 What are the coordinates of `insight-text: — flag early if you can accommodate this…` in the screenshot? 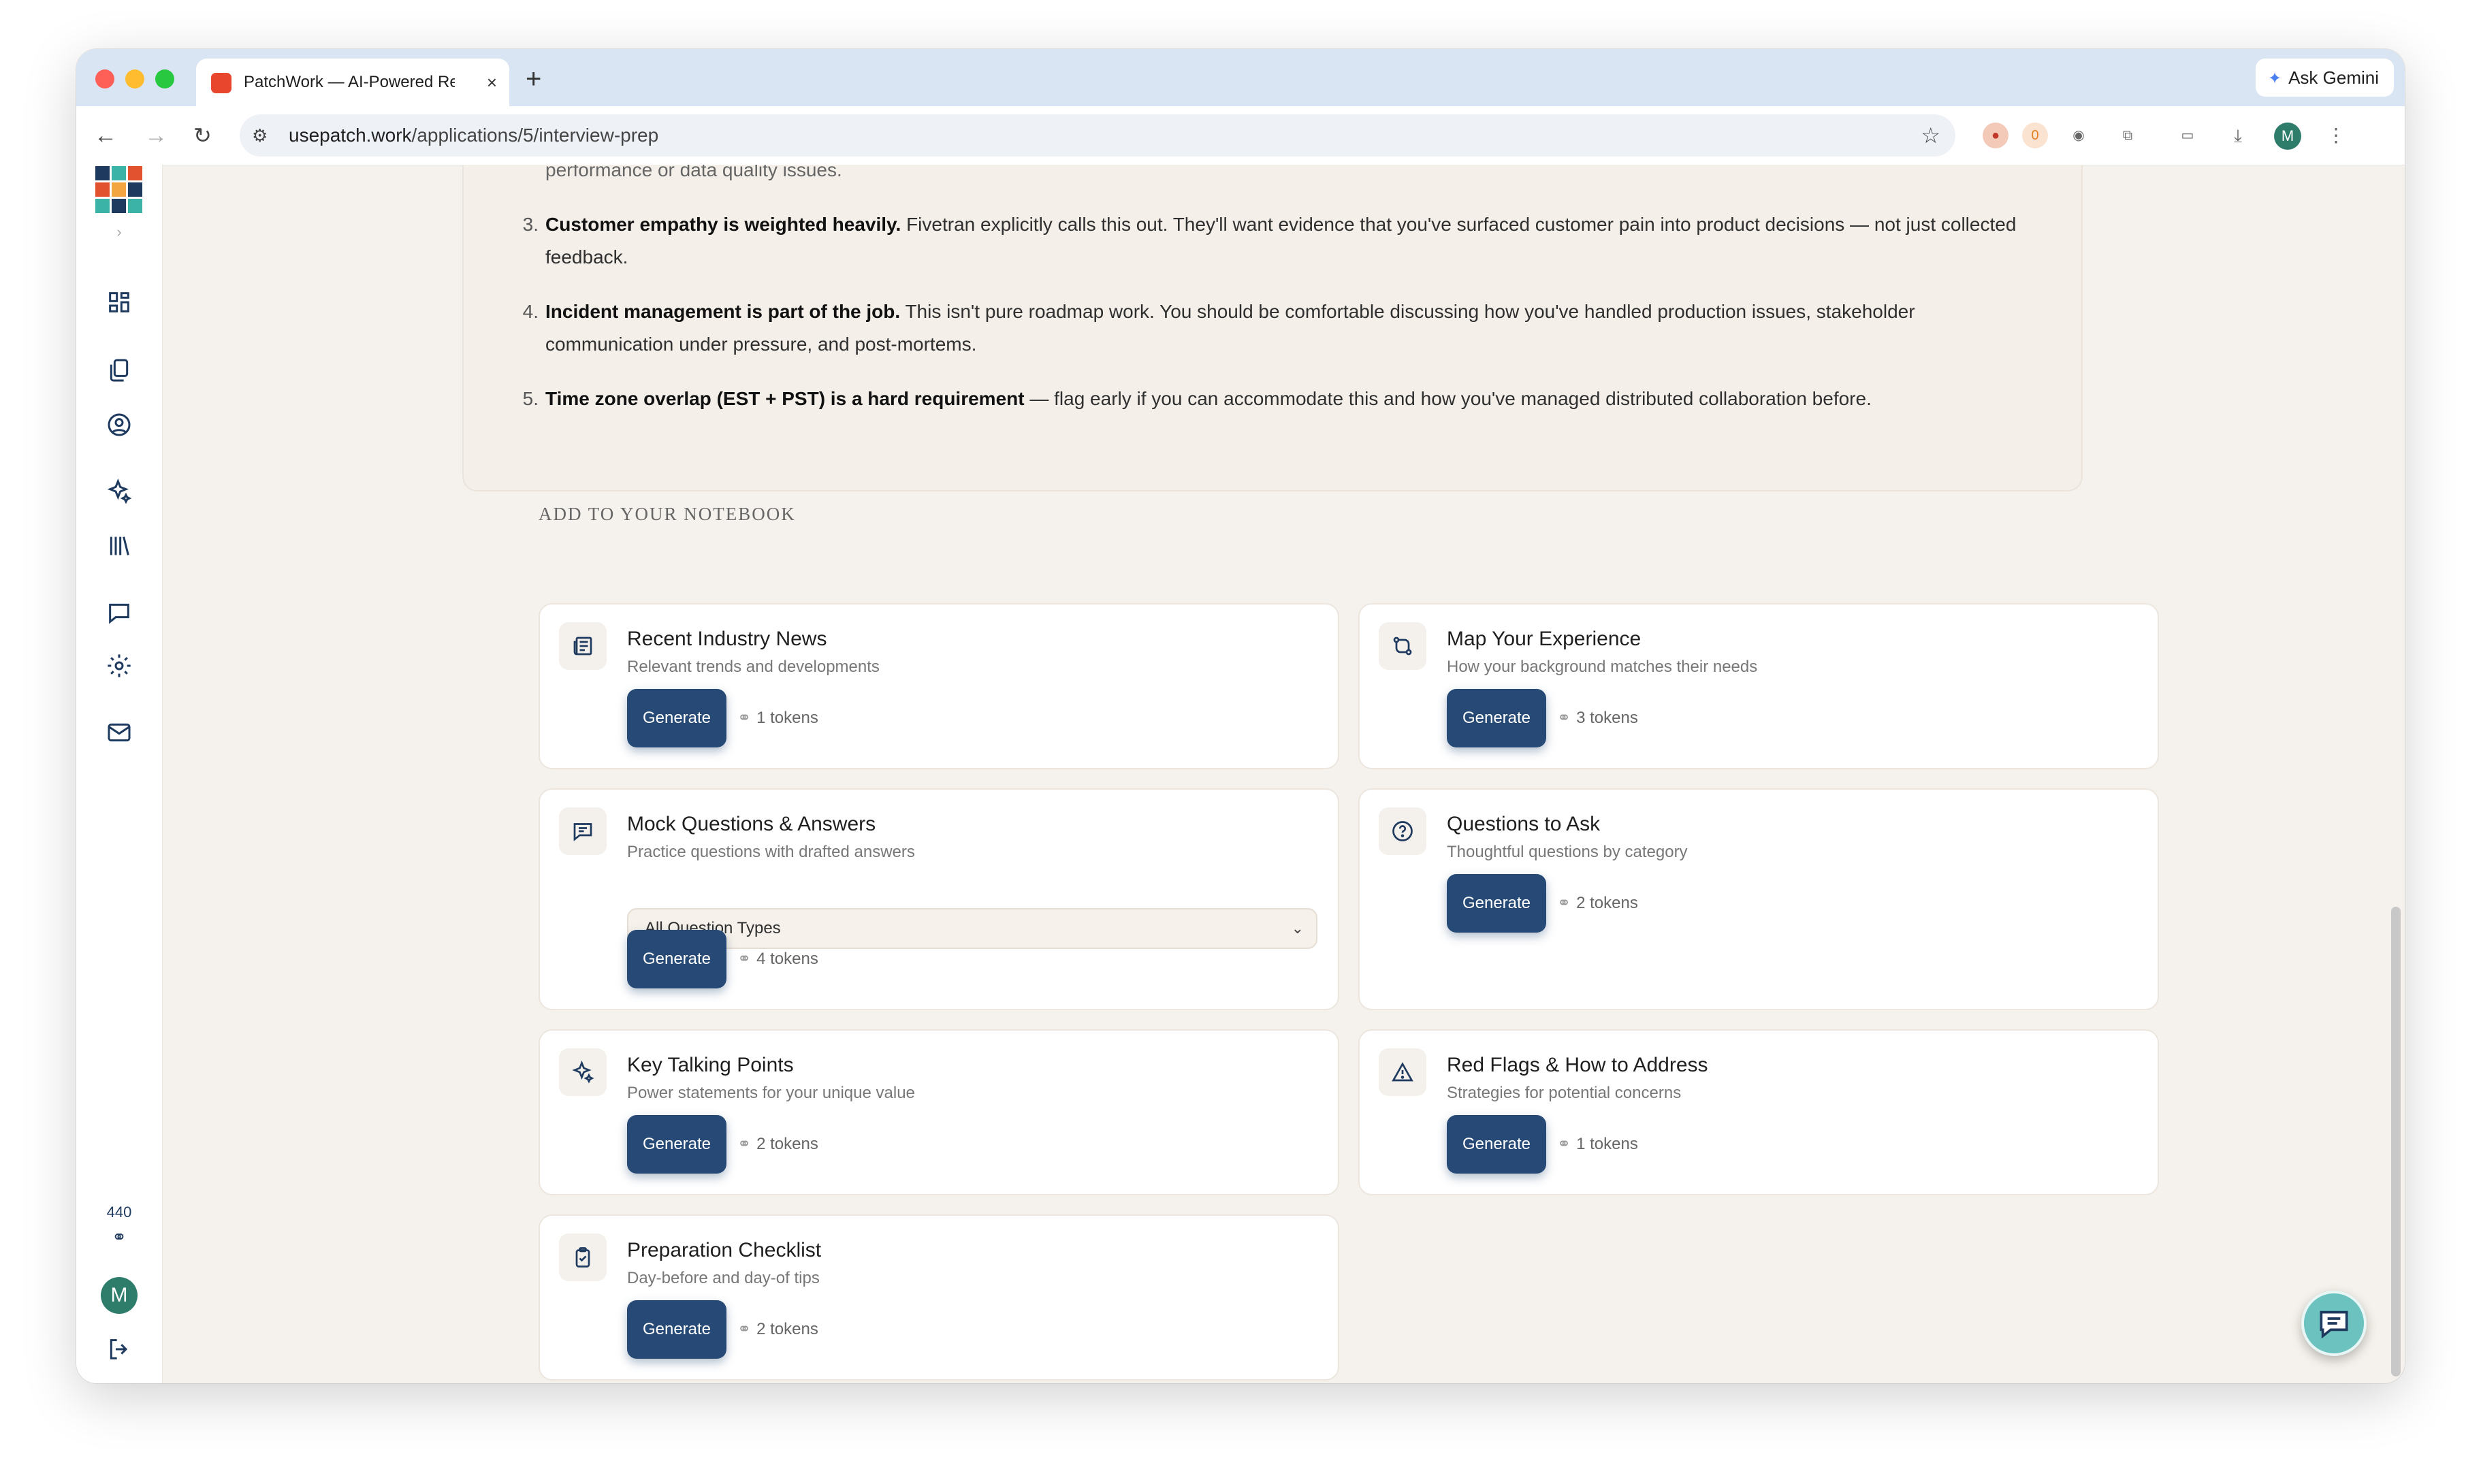 It's located at (1448, 398).